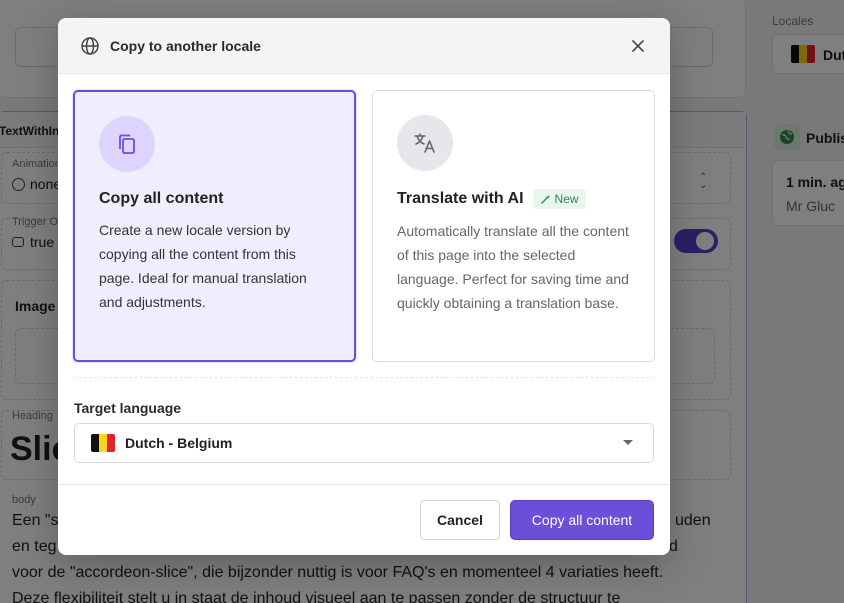  Describe the element at coordinates (161, 198) in the screenshot. I see `option-title: Copy all content` at that location.